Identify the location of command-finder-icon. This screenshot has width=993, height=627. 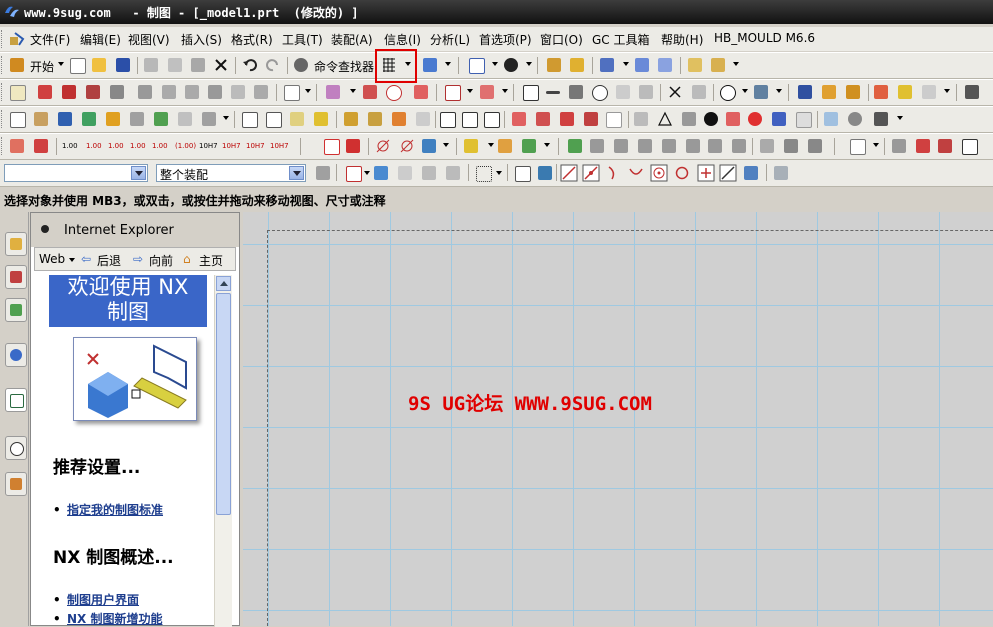
(301, 65).